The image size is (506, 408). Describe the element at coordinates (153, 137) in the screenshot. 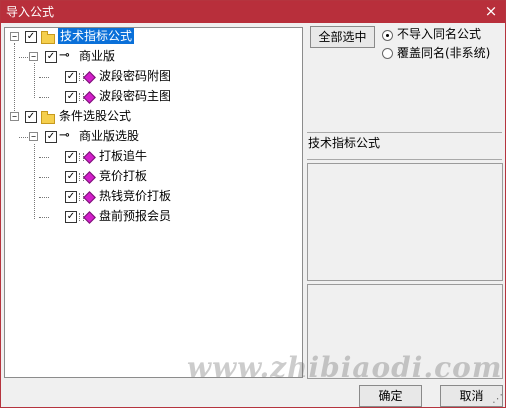

I see `tree-node-commercial-screening: − ✓ ⊸ 商业版选股` at that location.